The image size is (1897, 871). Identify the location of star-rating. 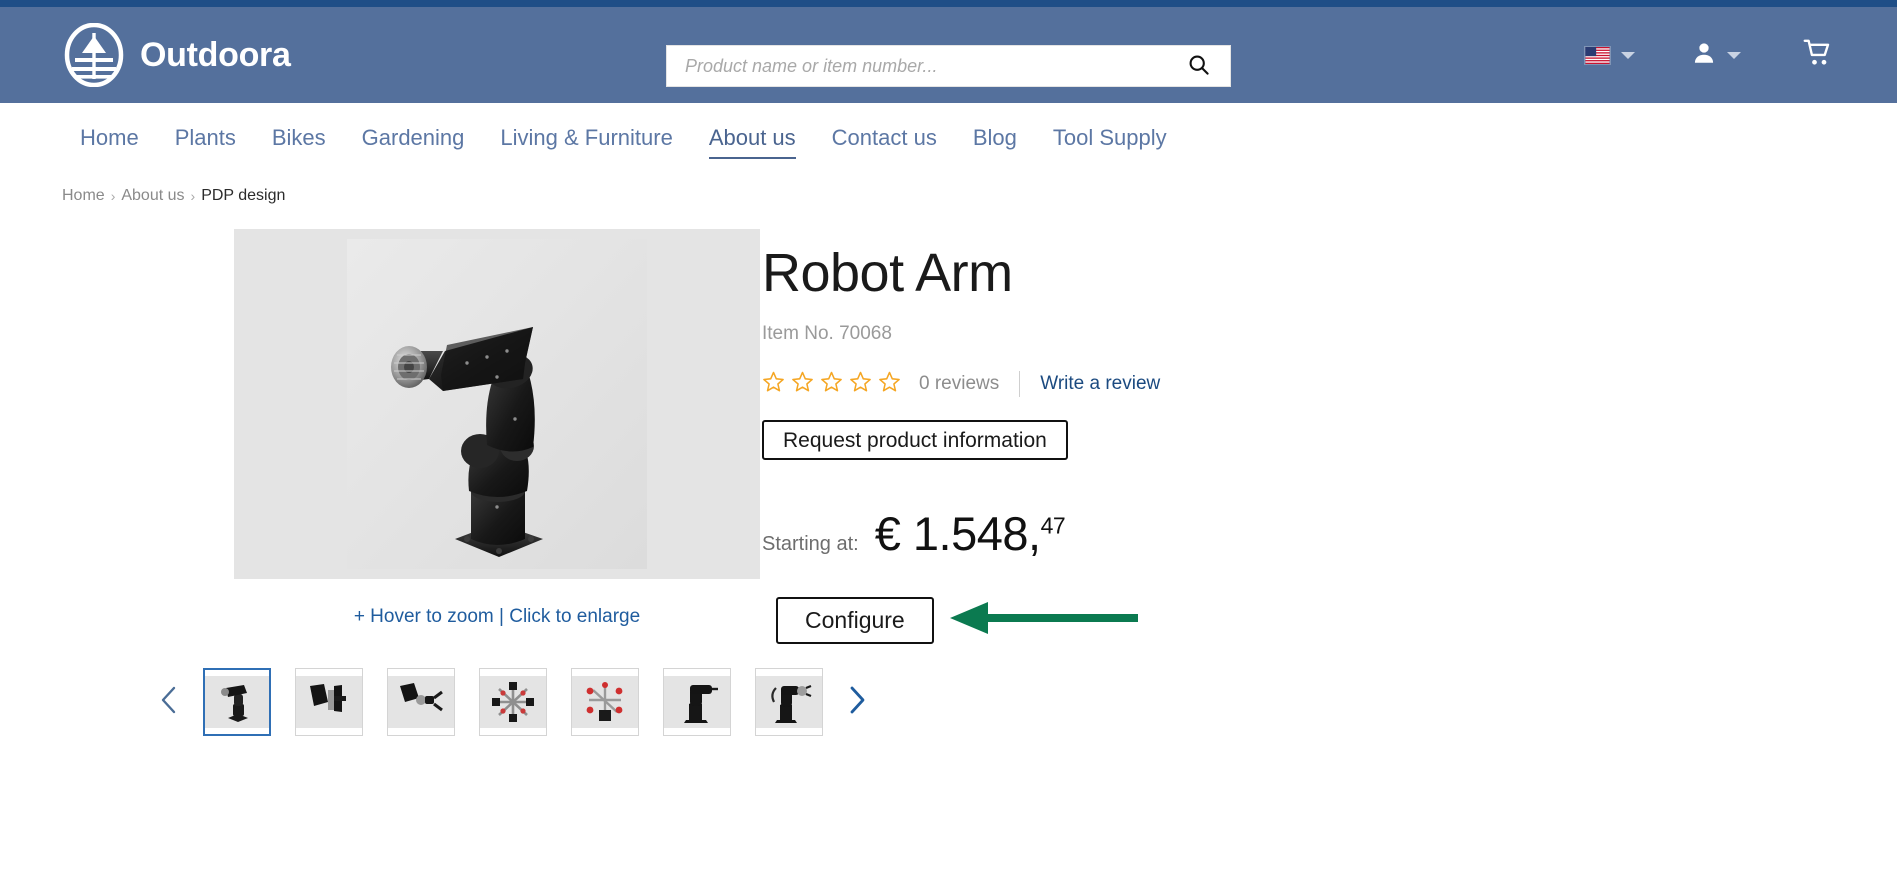
(831, 384).